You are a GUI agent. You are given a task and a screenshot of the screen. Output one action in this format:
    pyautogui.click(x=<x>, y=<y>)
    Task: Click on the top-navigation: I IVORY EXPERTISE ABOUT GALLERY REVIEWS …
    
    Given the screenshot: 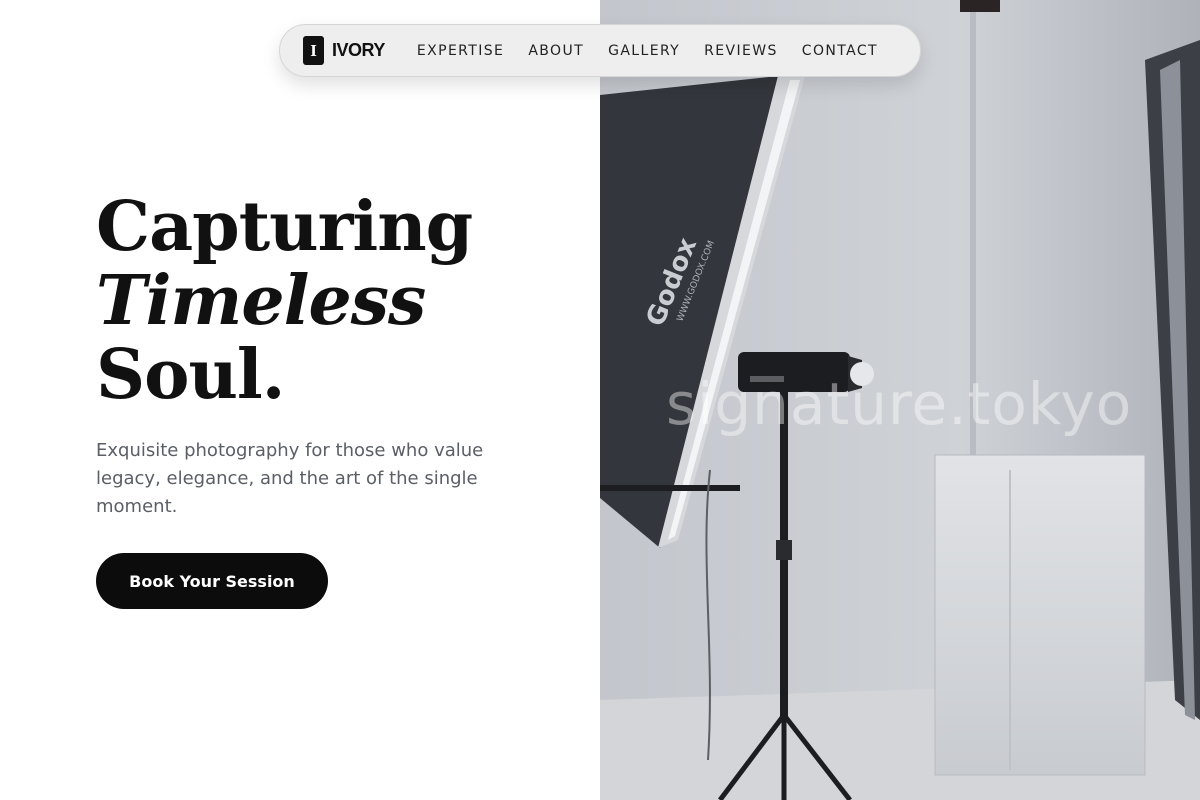 What is the action you would take?
    pyautogui.click(x=600, y=50)
    